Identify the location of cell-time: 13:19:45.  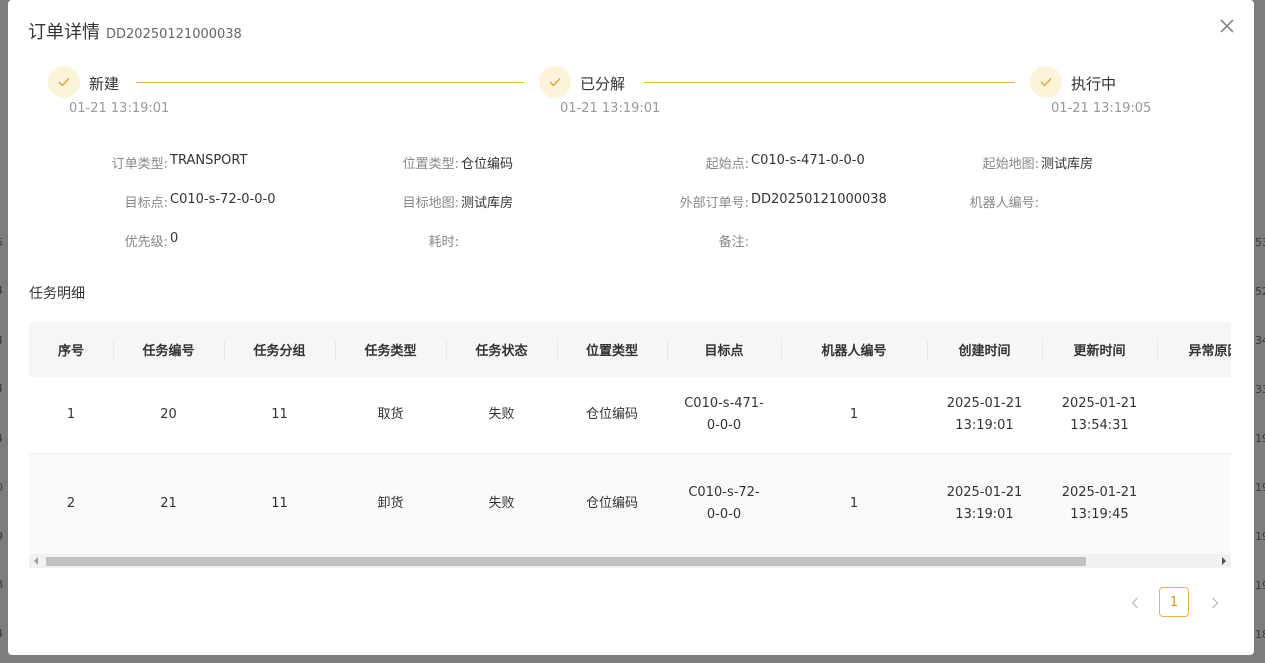
(1099, 514).